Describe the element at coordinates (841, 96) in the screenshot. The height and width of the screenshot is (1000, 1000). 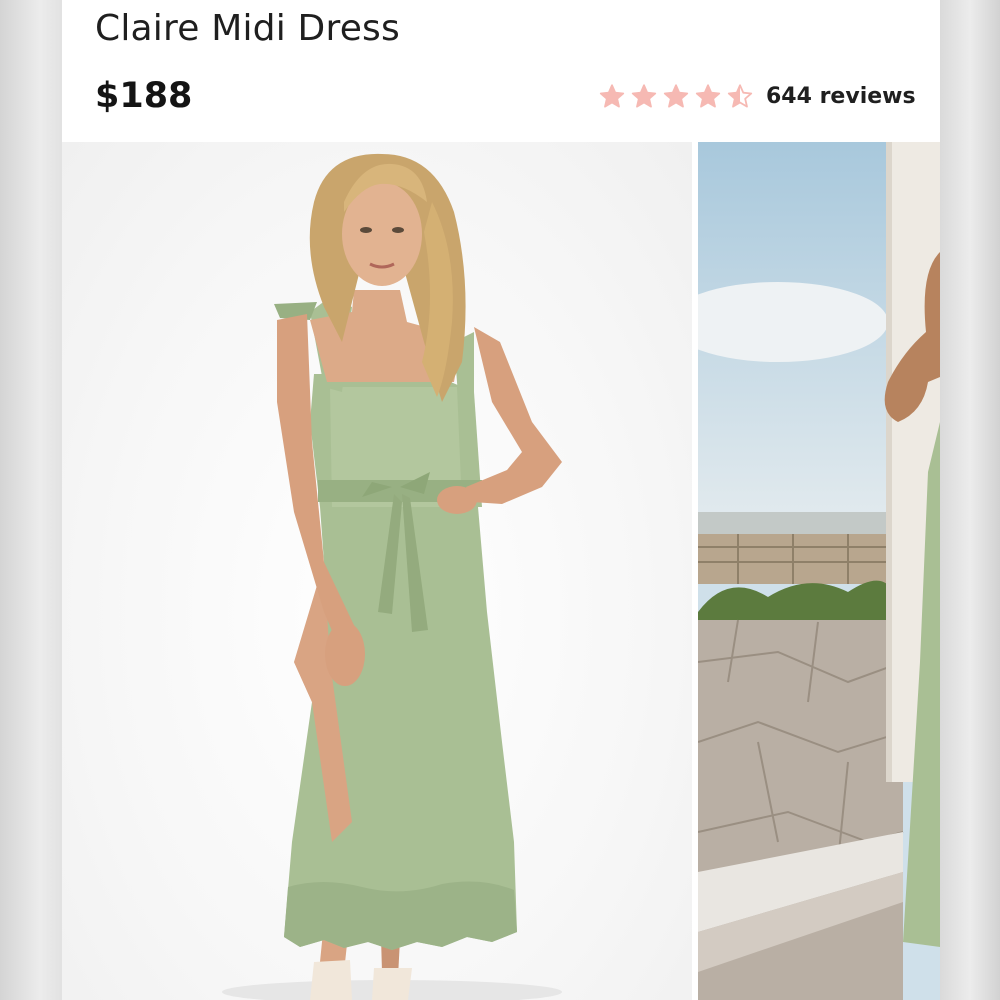
I see `reviews-link: 644 reviews` at that location.